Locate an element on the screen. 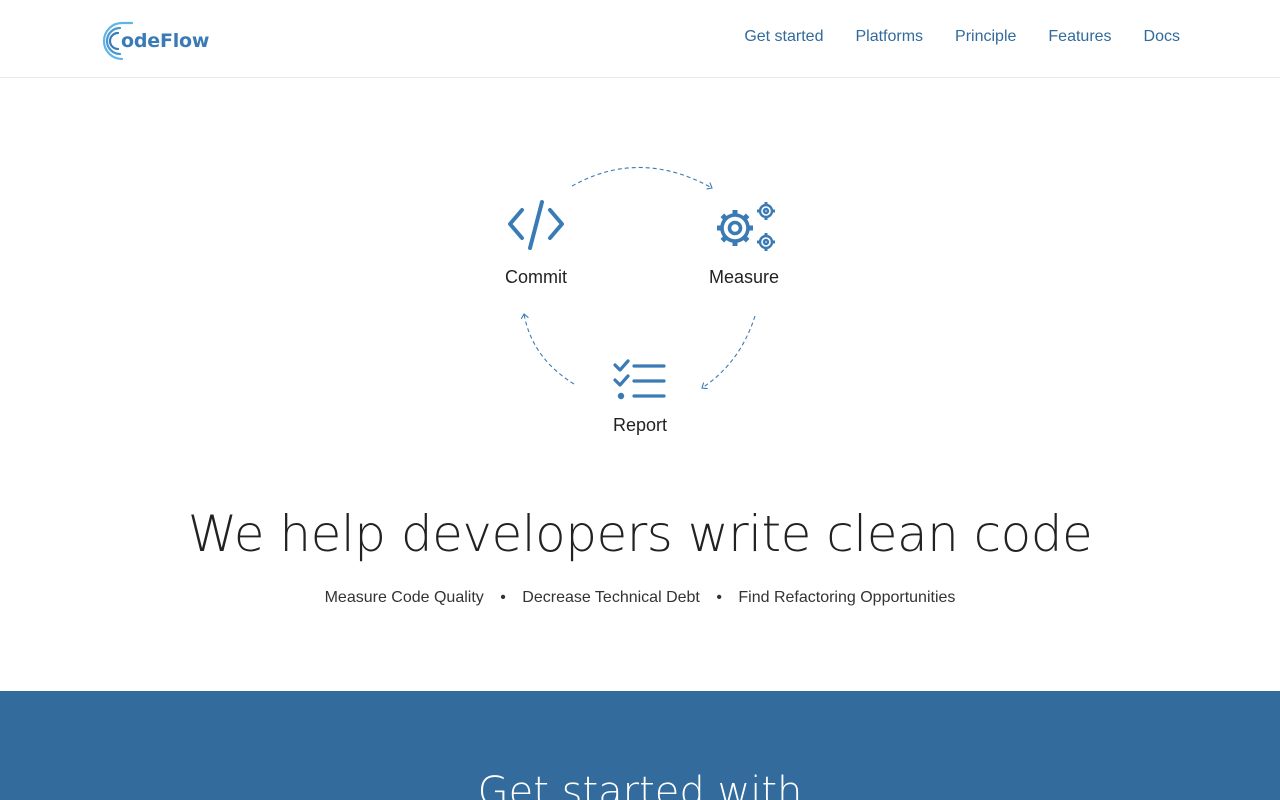  step-commit: Commit is located at coordinates (536, 243).